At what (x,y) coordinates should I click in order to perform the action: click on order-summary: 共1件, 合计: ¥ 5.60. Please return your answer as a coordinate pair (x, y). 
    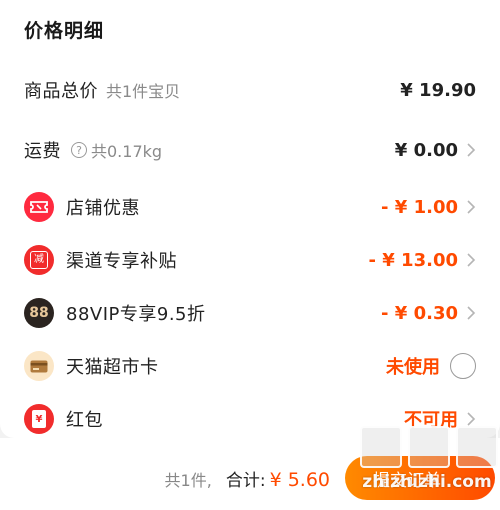
    Looking at the image, I should click on (247, 478).